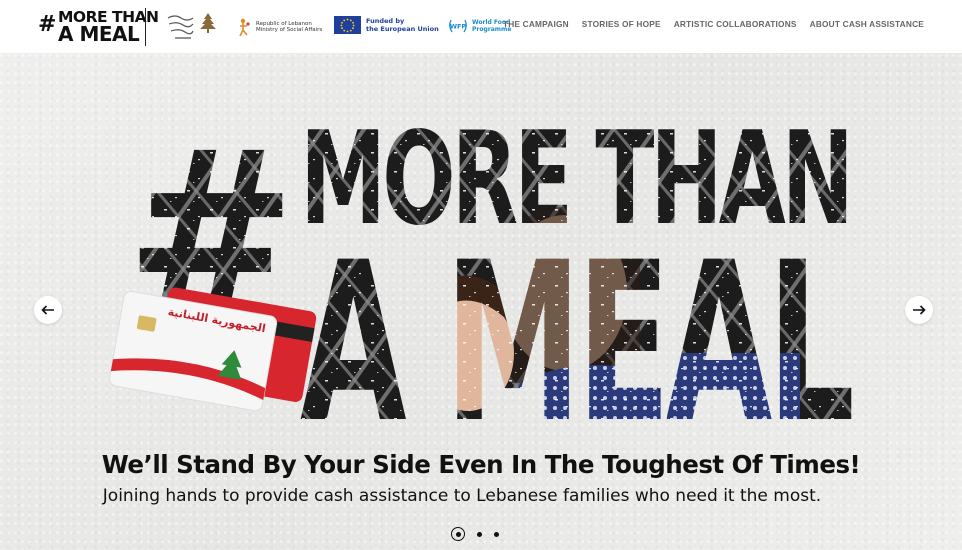 This screenshot has height=550, width=962. Describe the element at coordinates (180, 27) in the screenshot. I see `arabic-calligraphy-icon` at that location.